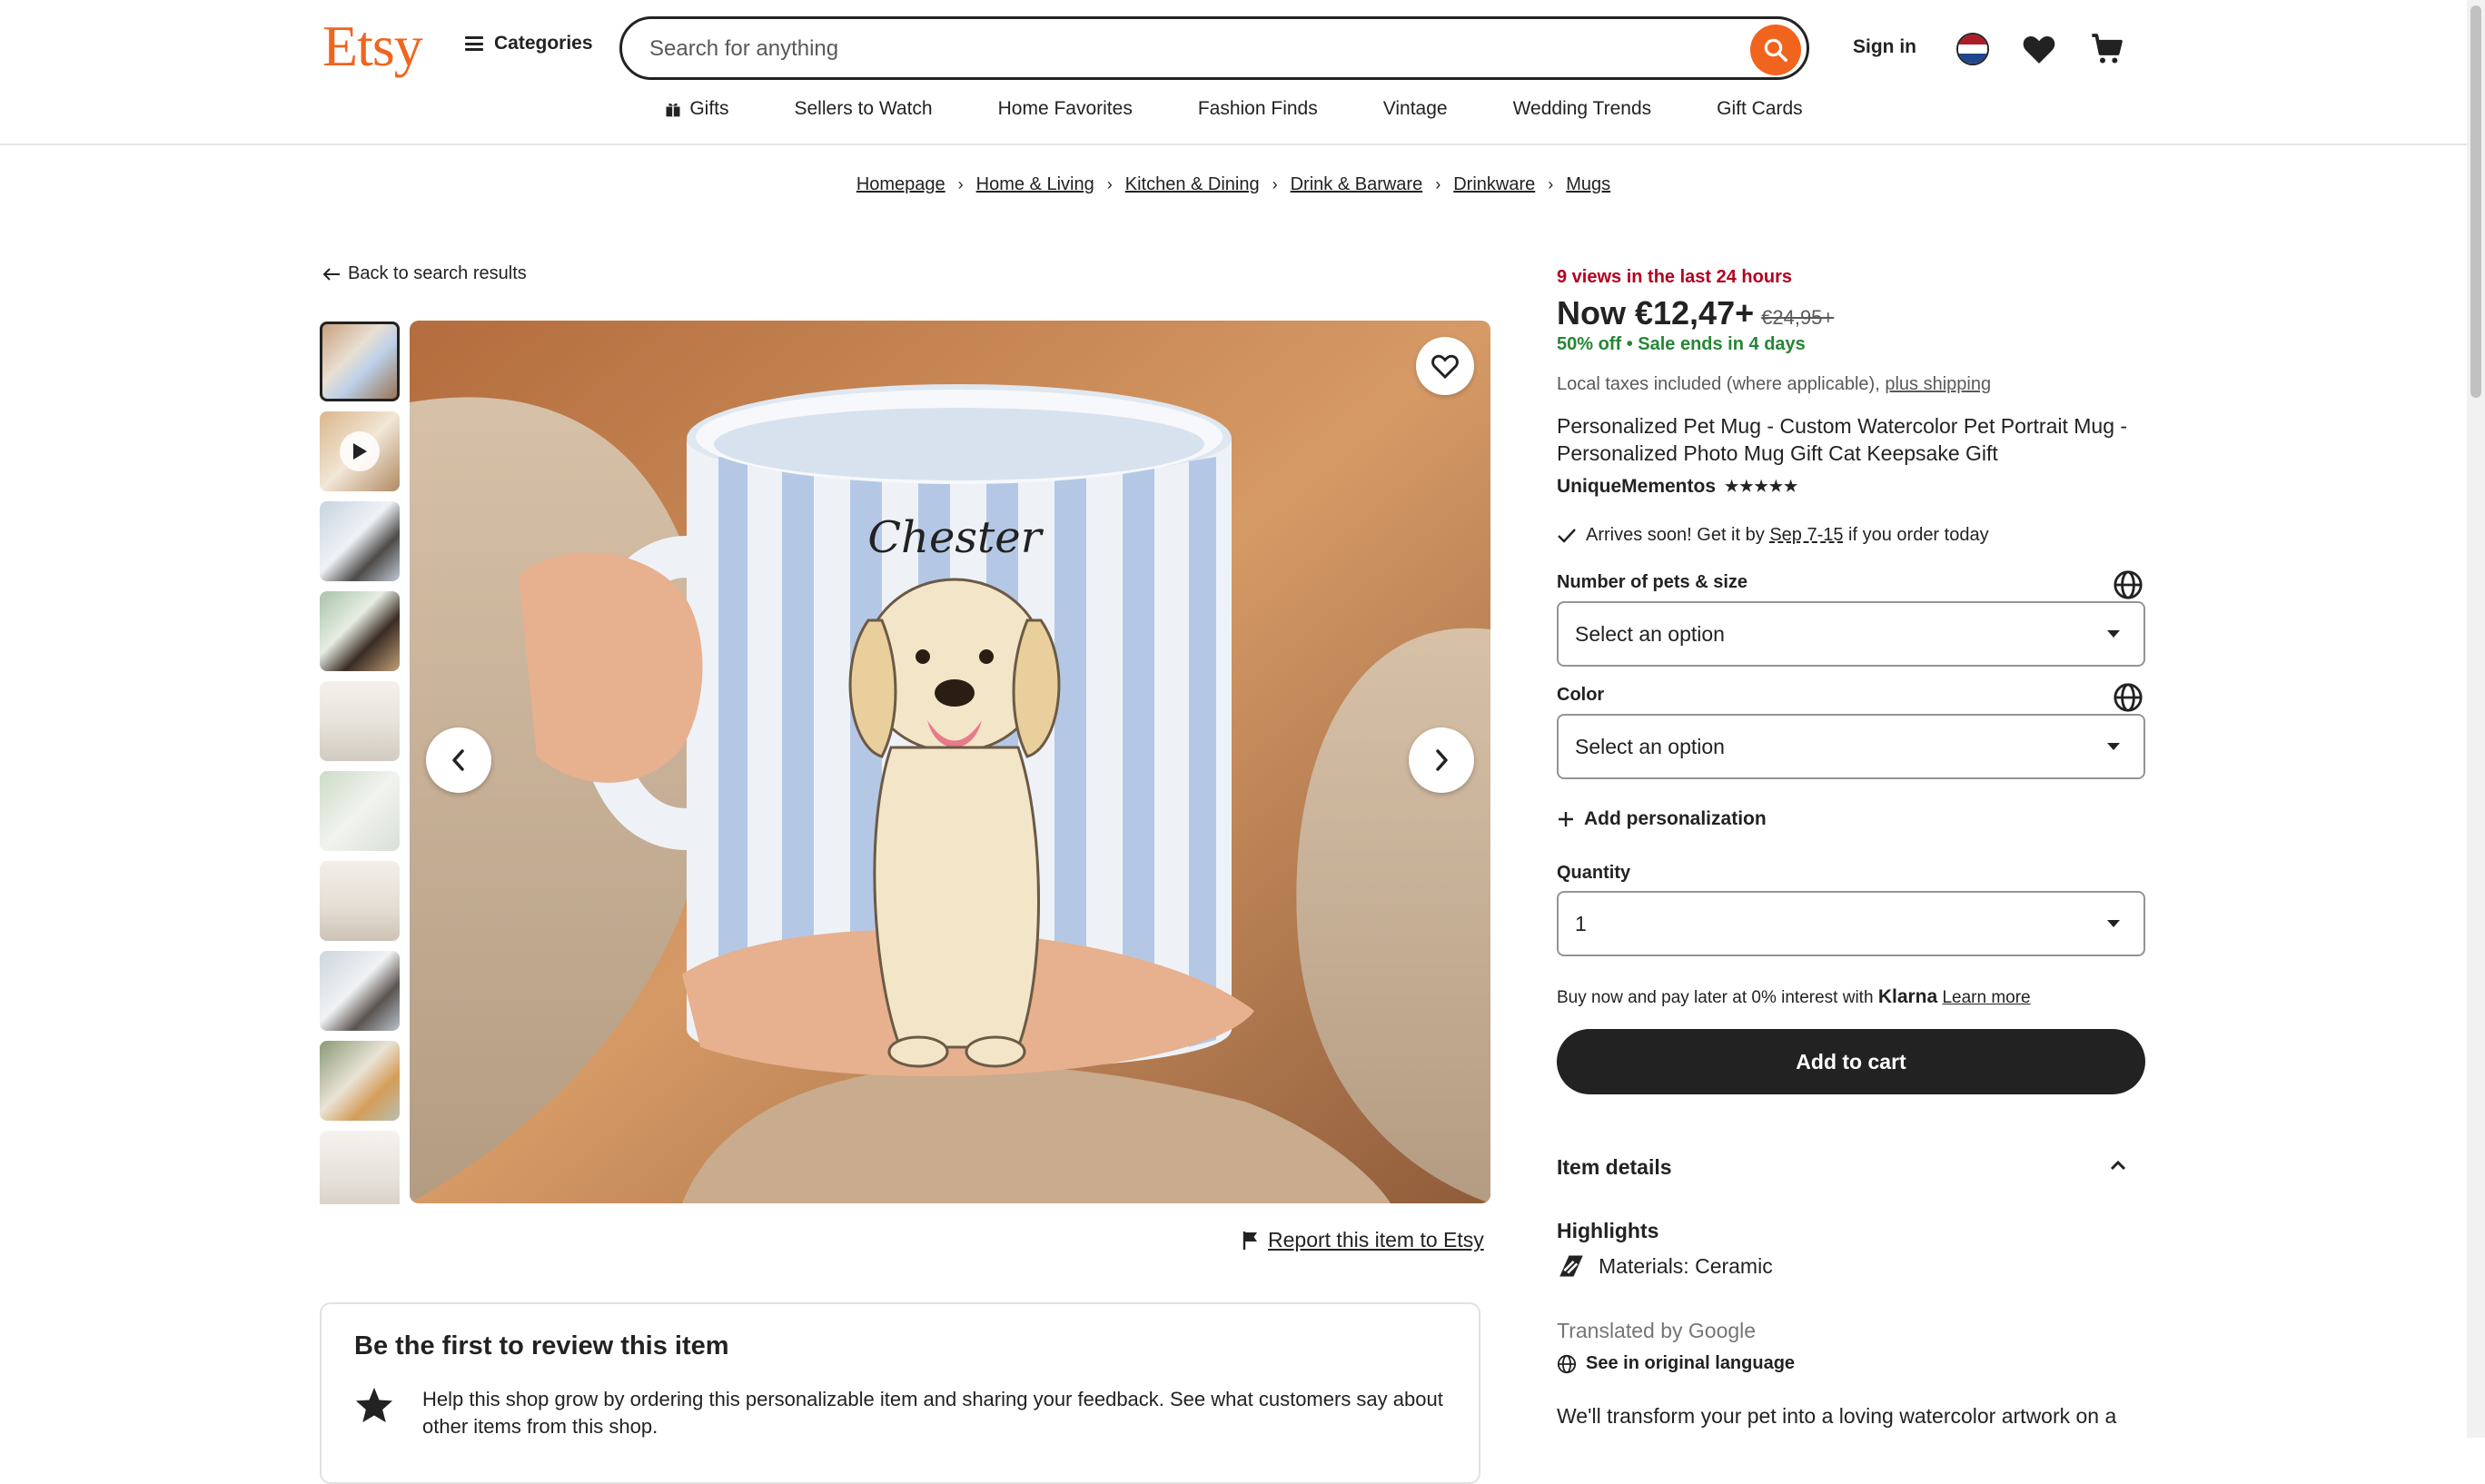  I want to click on cart-icon, so click(2107, 51).